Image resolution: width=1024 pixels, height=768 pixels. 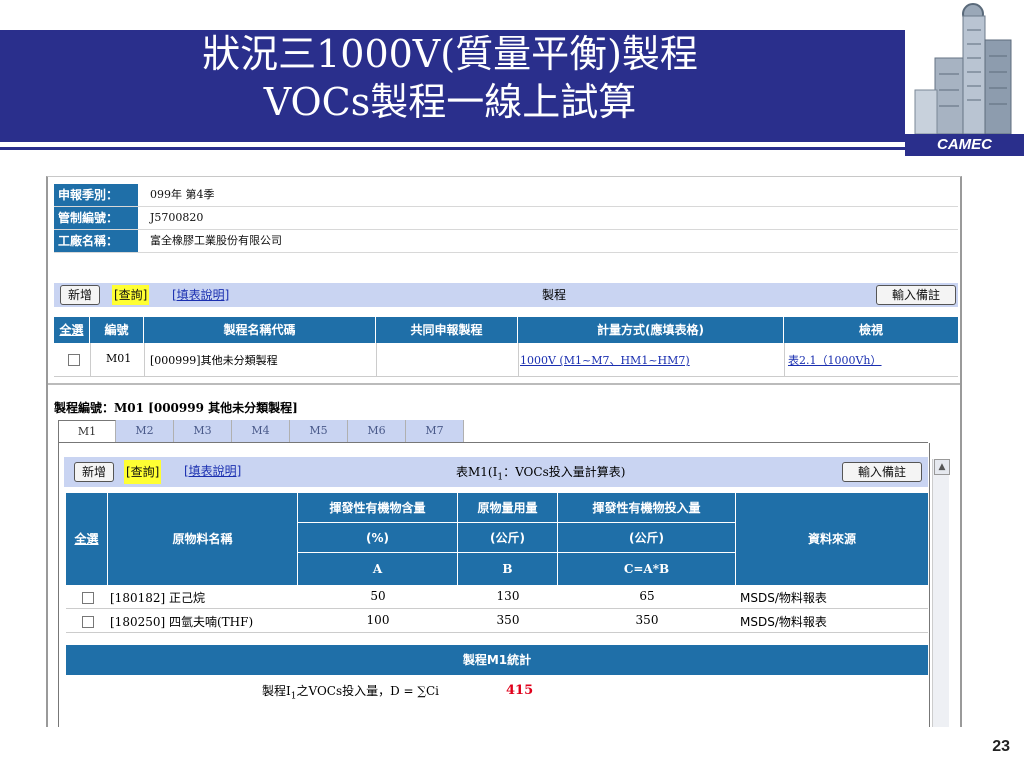 What do you see at coordinates (145, 431) in the screenshot?
I see `tab-m2: M2` at bounding box center [145, 431].